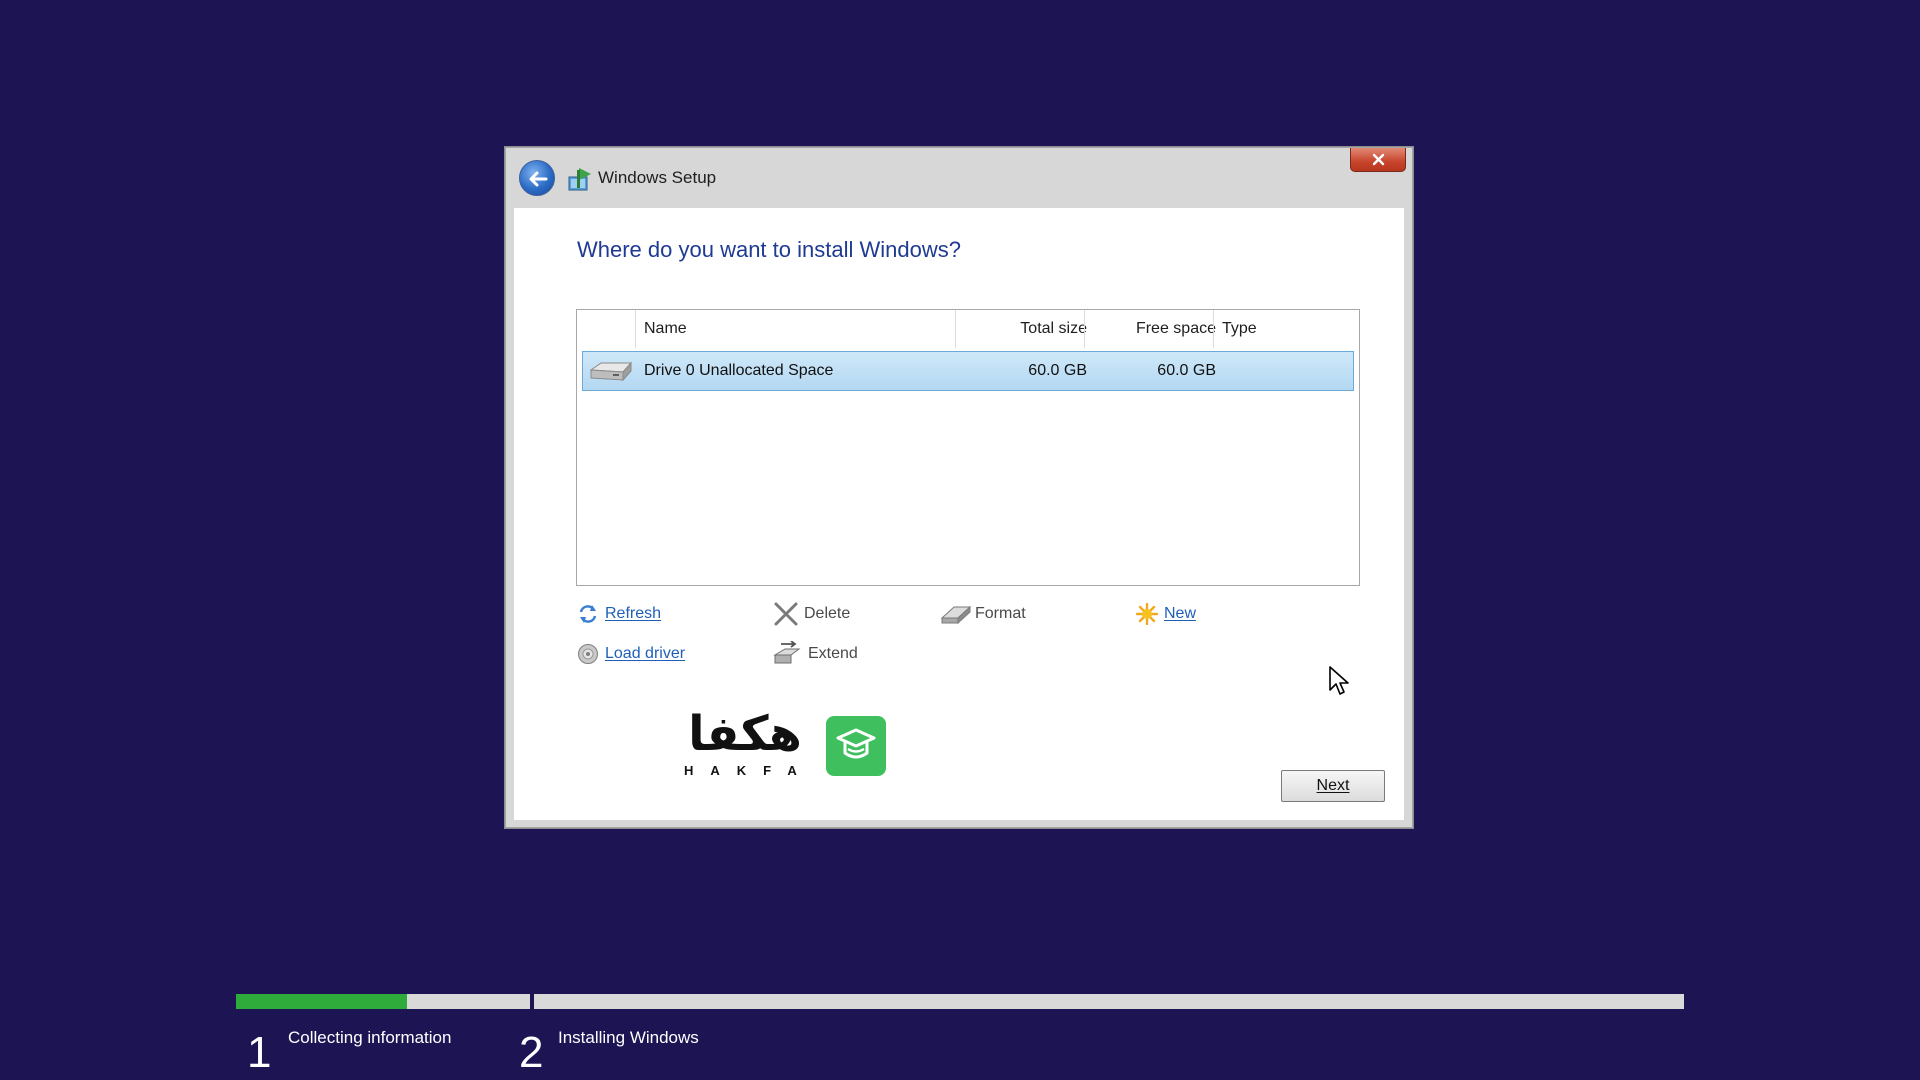 This screenshot has width=1920, height=1080. What do you see at coordinates (588, 614) in the screenshot?
I see `refresh-icon` at bounding box center [588, 614].